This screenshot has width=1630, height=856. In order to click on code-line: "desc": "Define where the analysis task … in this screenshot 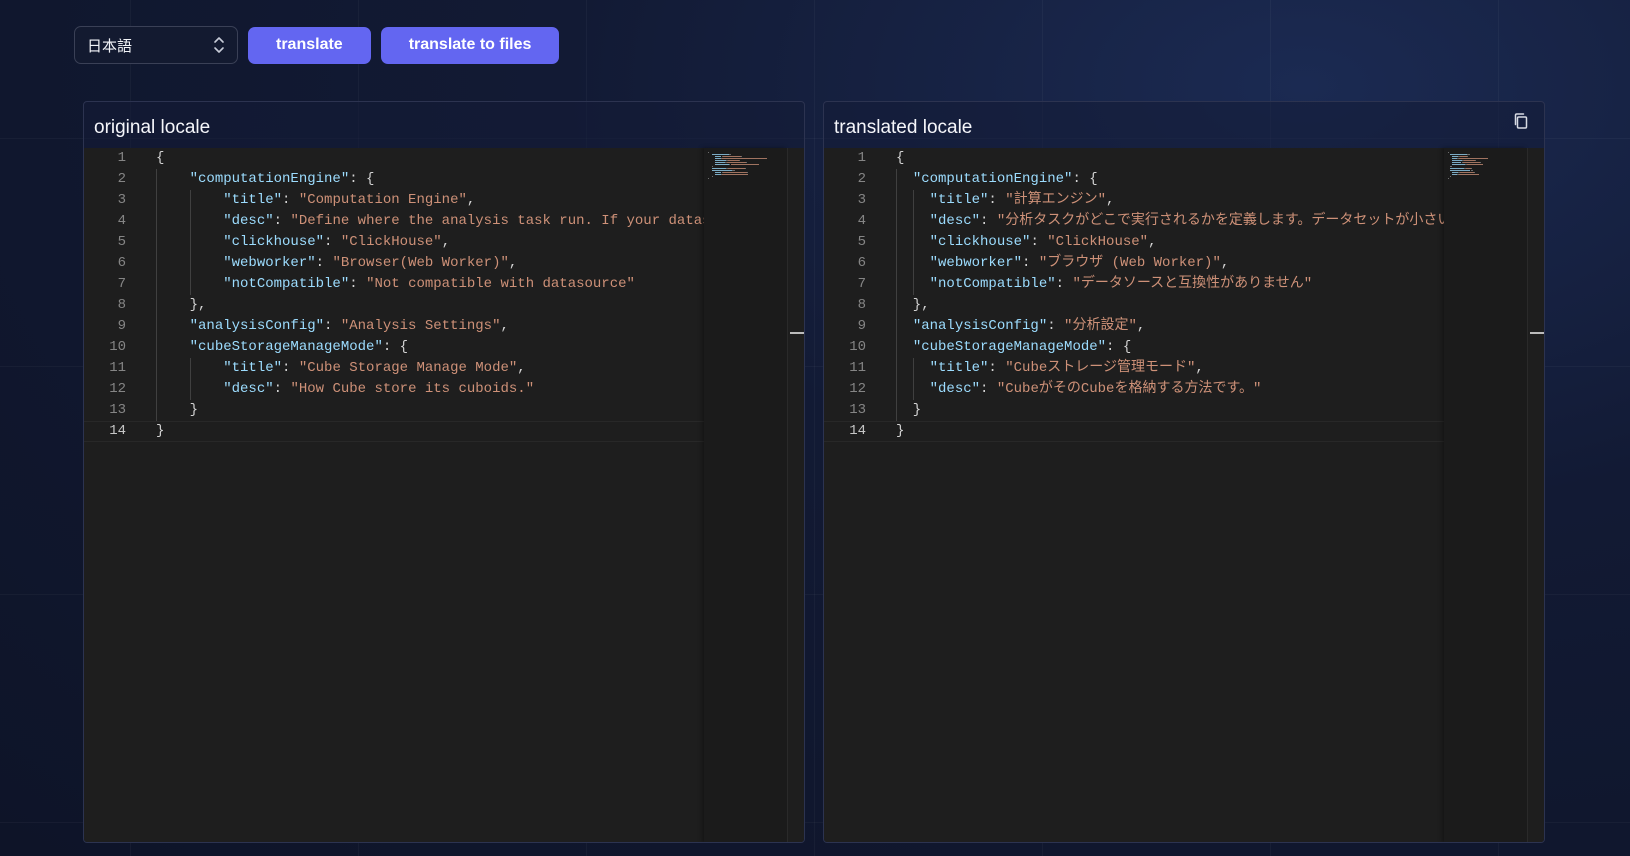, I will do `click(430, 221)`.